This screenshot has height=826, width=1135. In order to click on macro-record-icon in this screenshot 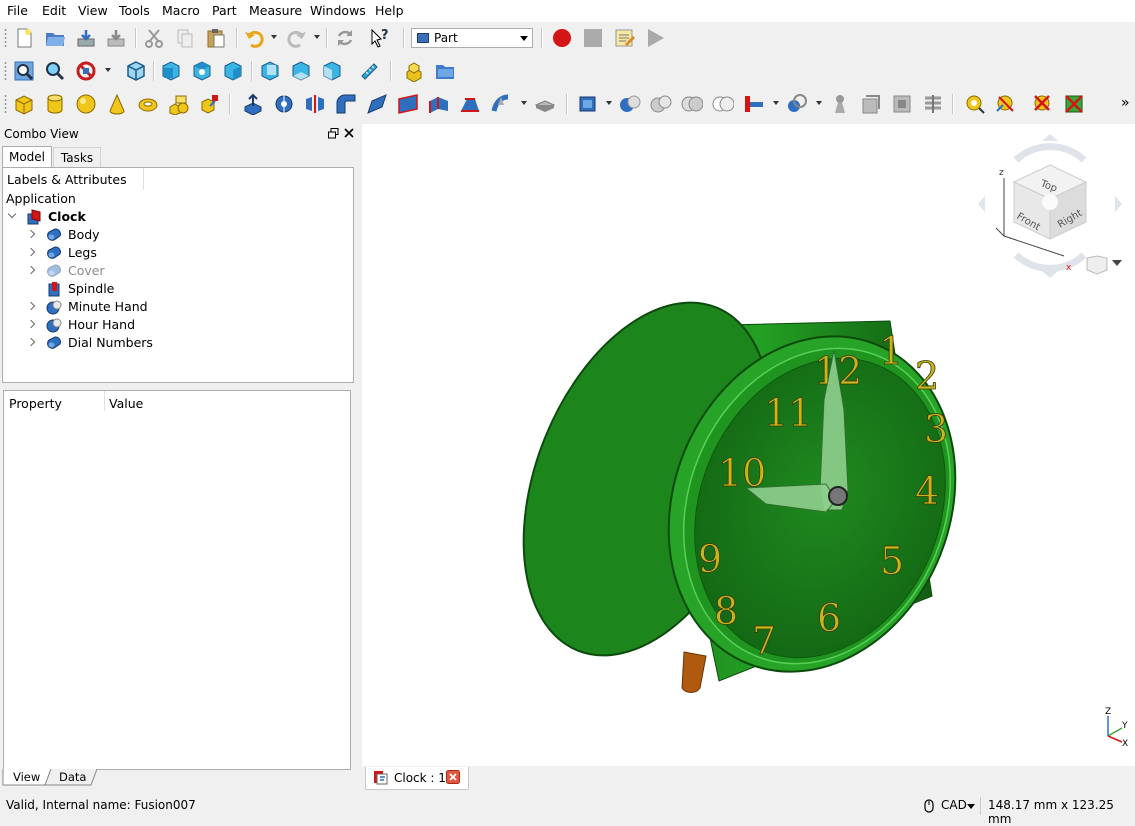, I will do `click(562, 38)`.